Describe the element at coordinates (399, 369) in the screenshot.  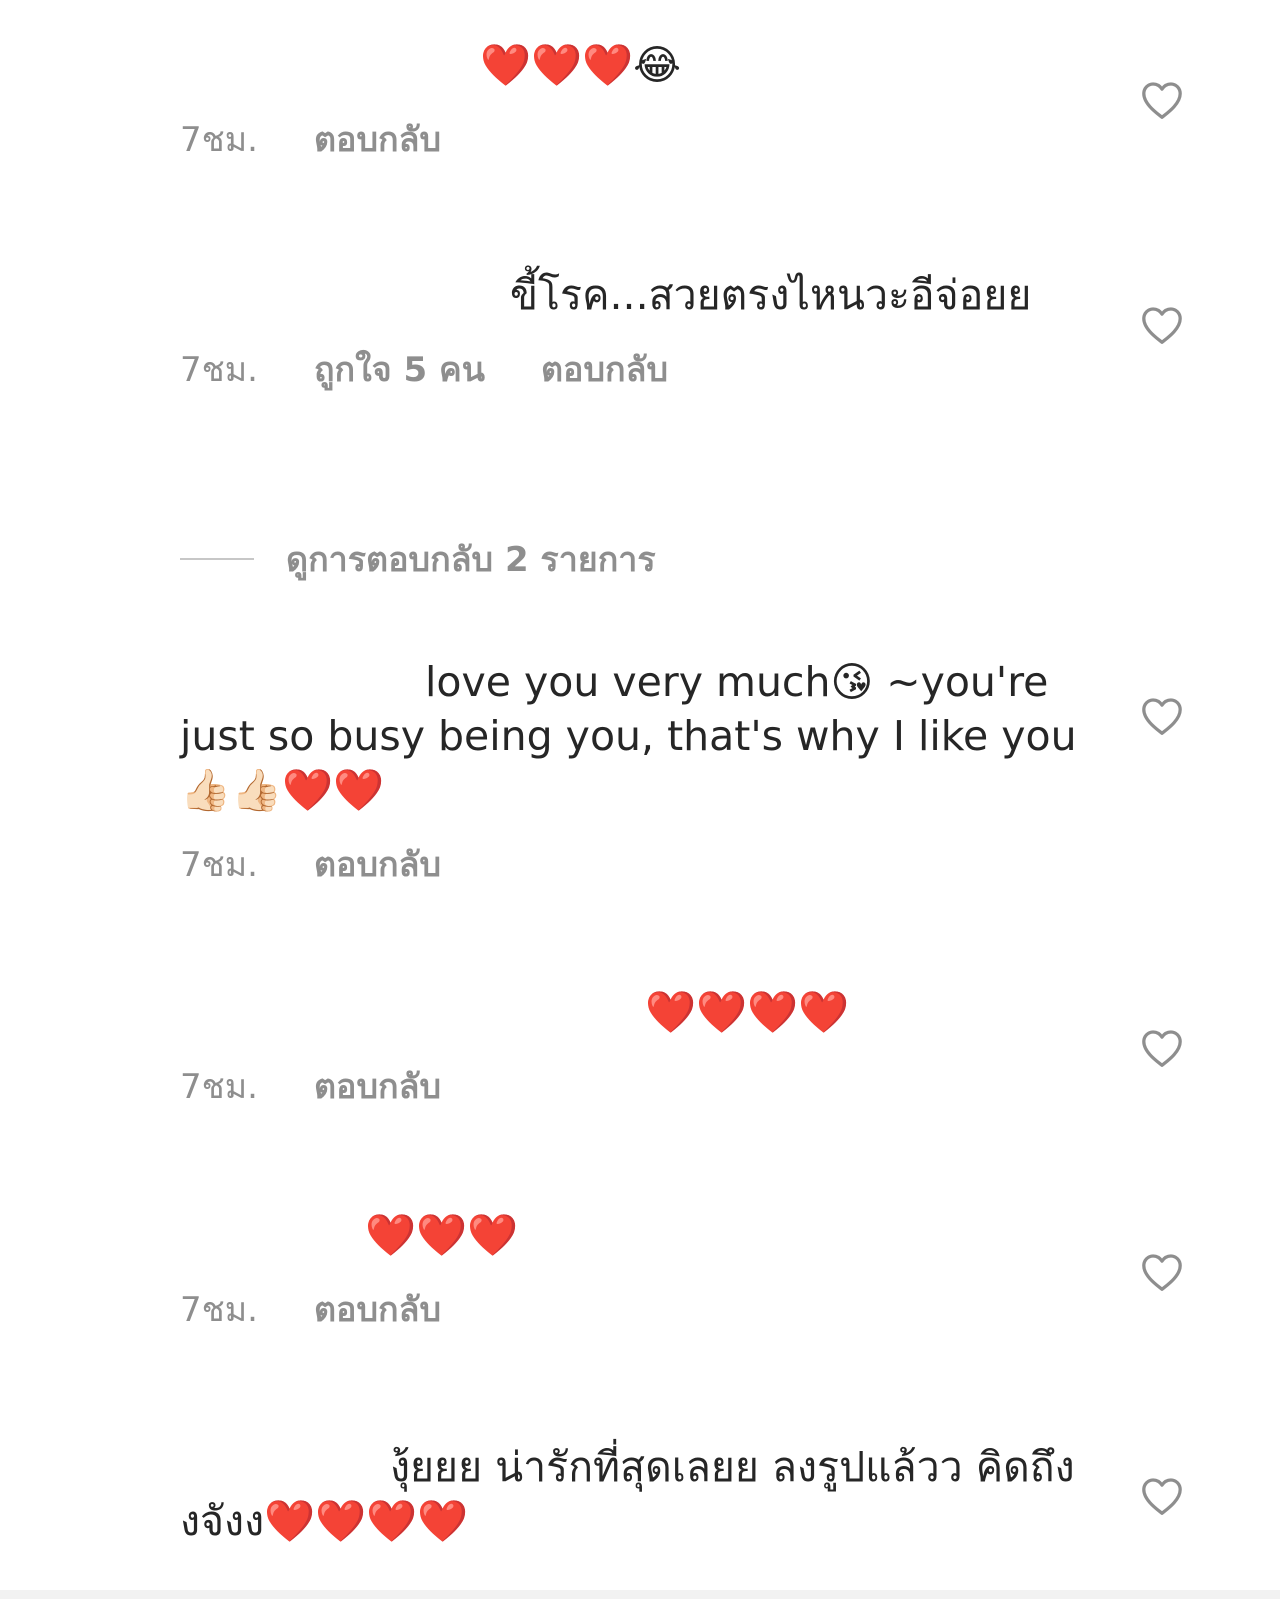
I see `like-count-button: ถูกใจ 5 คน` at that location.